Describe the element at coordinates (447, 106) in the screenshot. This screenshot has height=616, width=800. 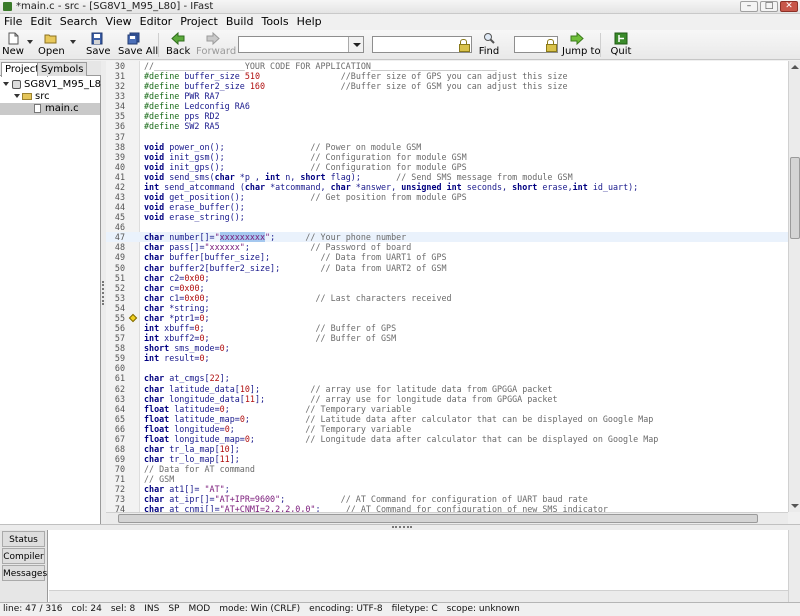
I see `code-line: 34 #define Ledconfig RA6` at that location.